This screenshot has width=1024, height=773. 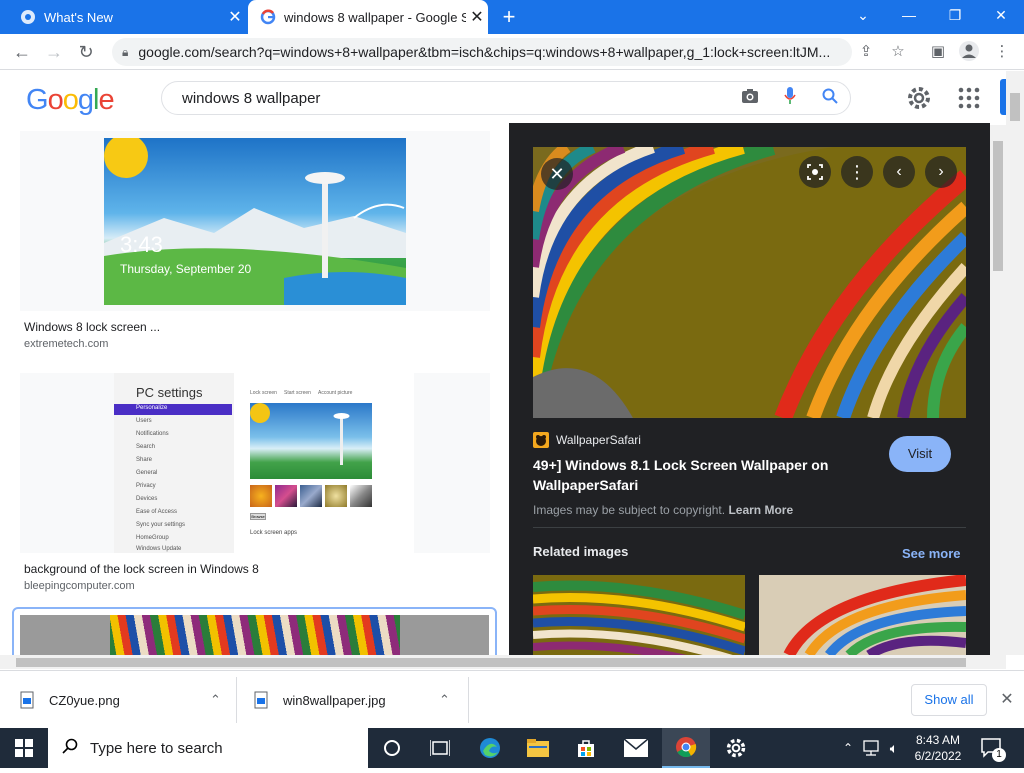 I want to click on menu-item: Users, so click(x=144, y=421).